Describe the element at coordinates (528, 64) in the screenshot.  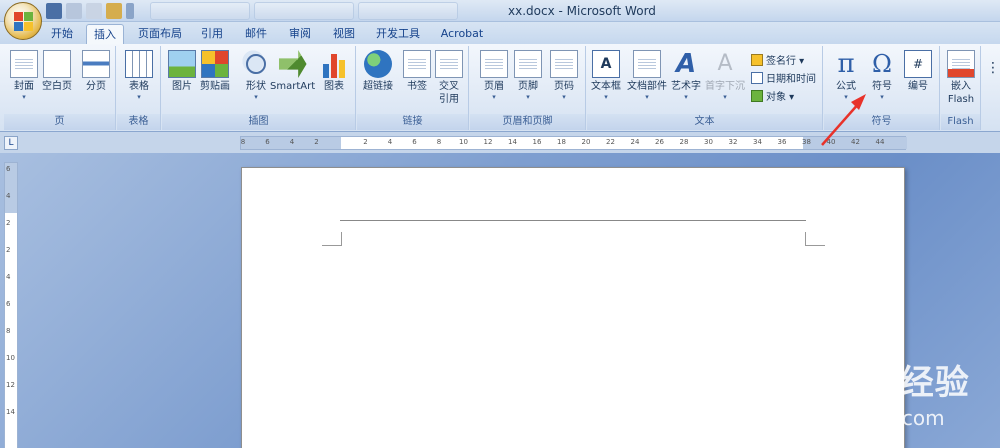
I see `footer-icon` at that location.